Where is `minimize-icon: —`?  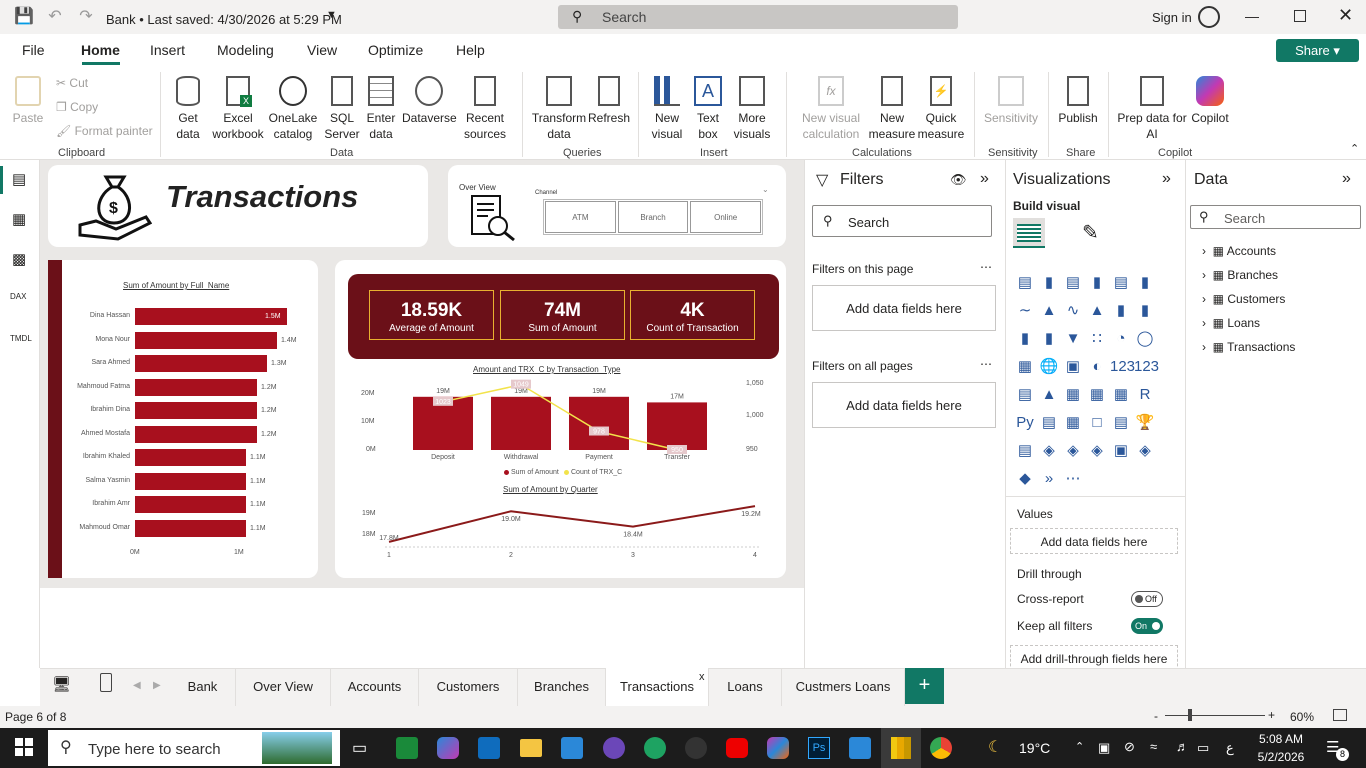
minimize-icon: — is located at coordinates (1252, 16).